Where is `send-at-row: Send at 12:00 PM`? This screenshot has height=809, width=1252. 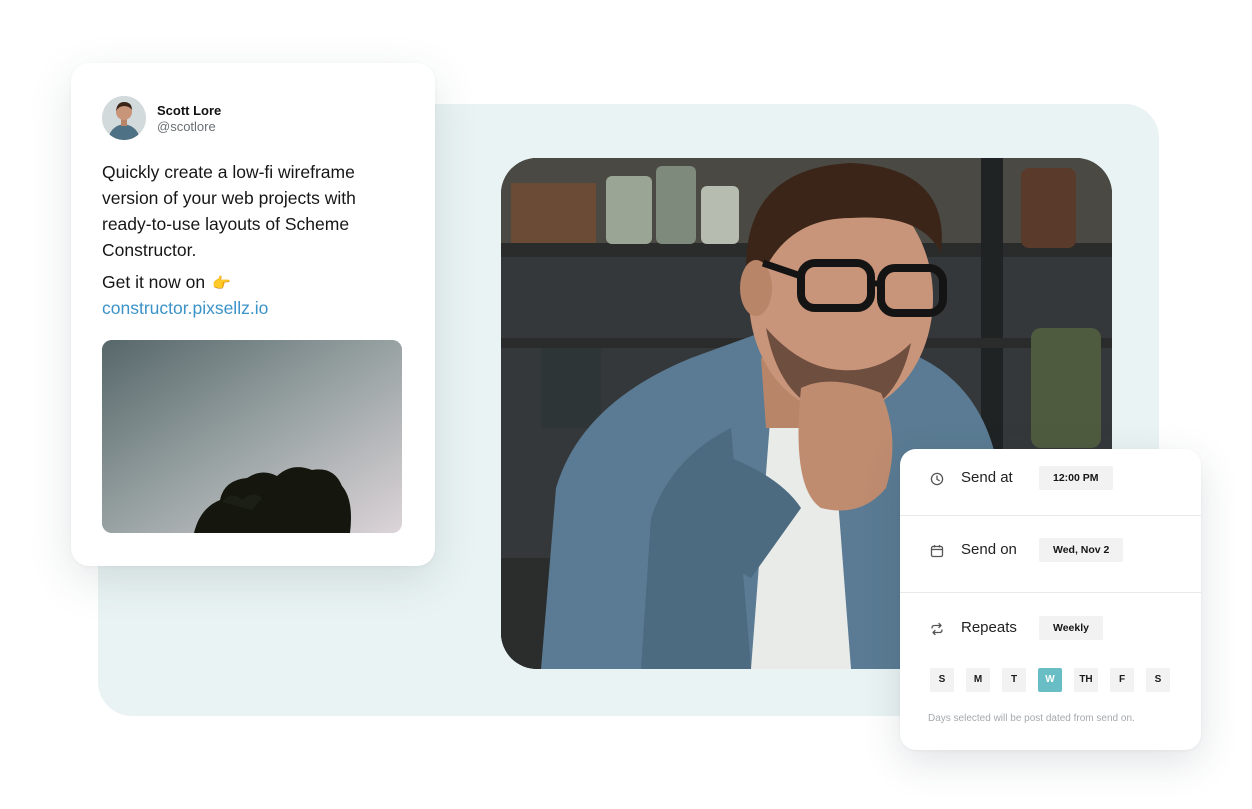
send-at-row: Send at 12:00 PM is located at coordinates (1050, 482).